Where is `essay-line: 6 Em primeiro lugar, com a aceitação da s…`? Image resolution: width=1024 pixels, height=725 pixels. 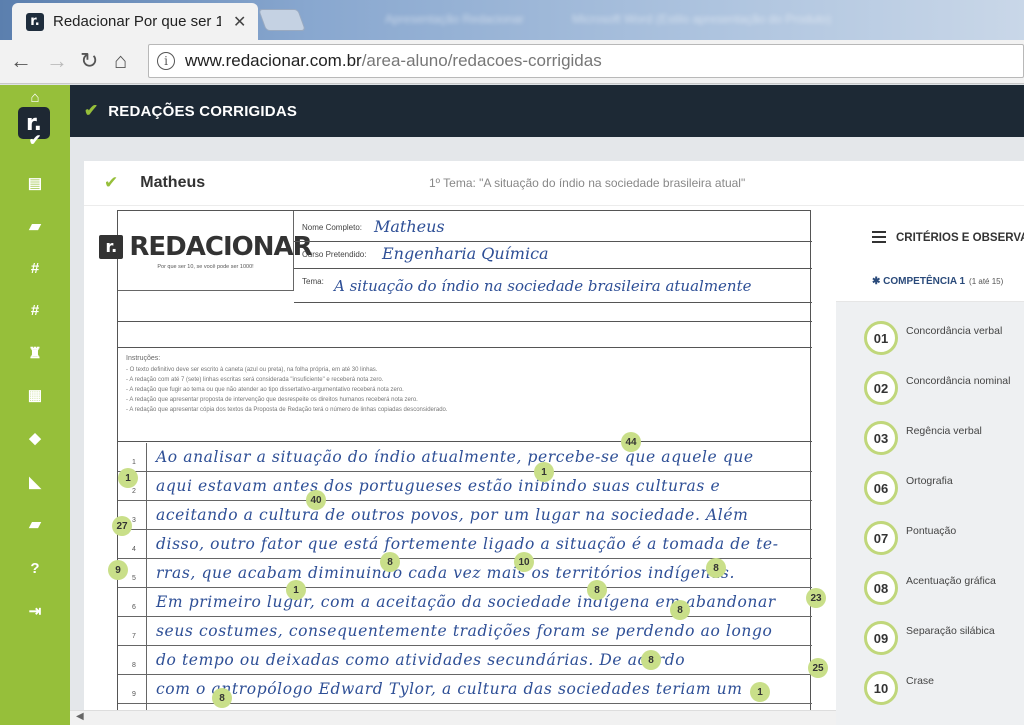 essay-line: 6 Em primeiro lugar, com a aceitação da s… is located at coordinates (465, 602).